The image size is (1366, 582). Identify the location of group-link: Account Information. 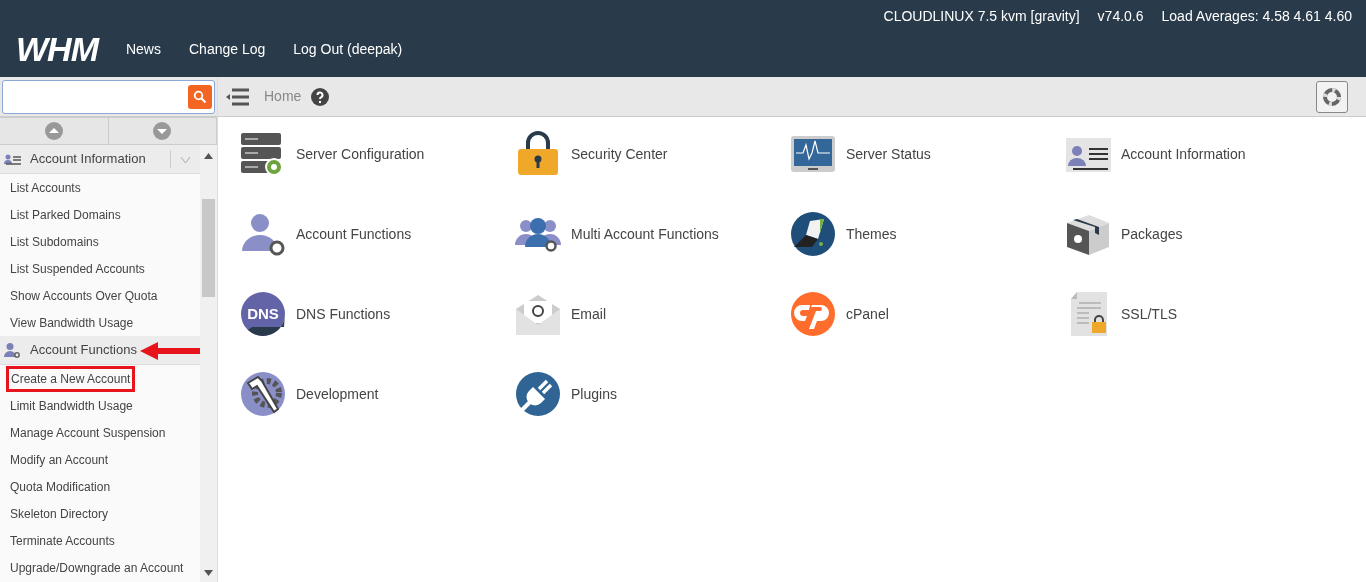
(1183, 154).